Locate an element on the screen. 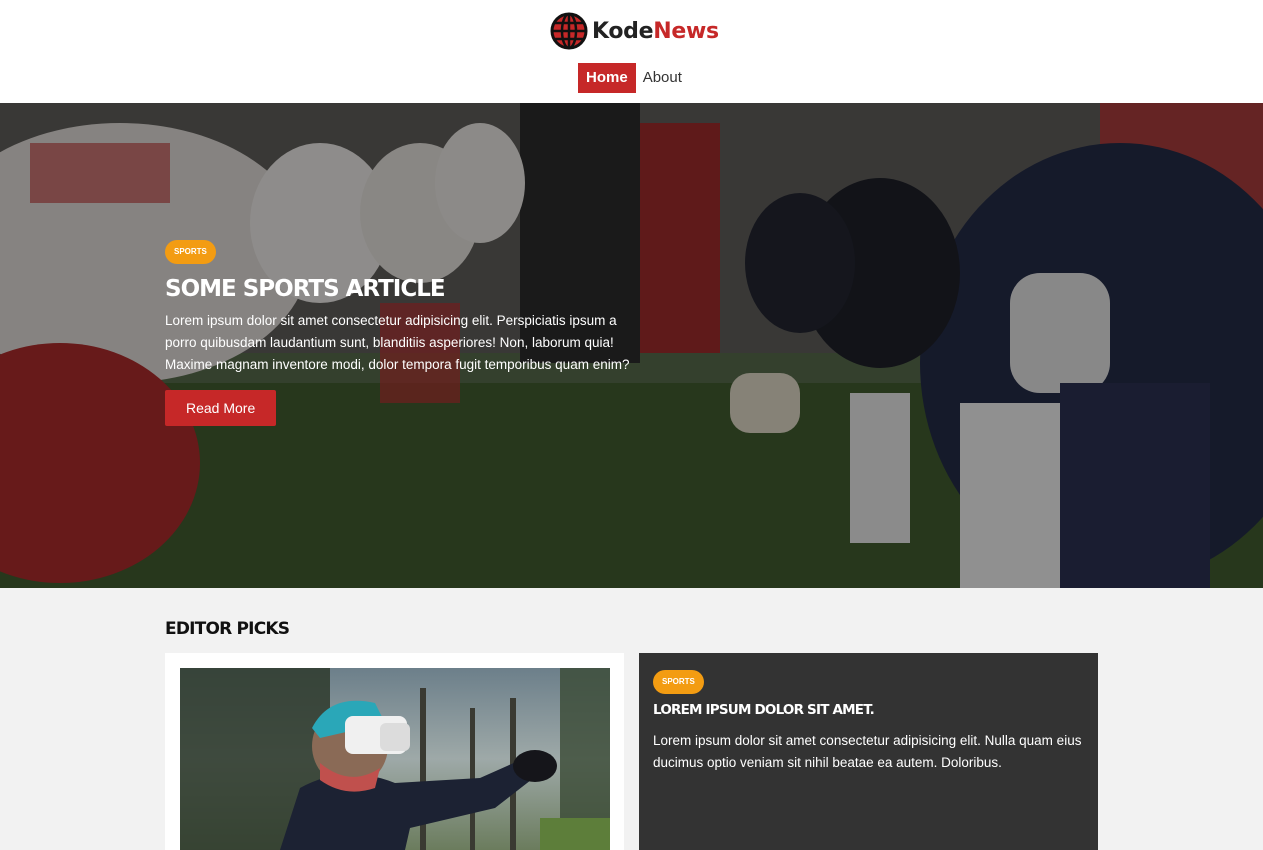 The width and height of the screenshot is (1263, 850). main-nav: Home About is located at coordinates (633, 78).